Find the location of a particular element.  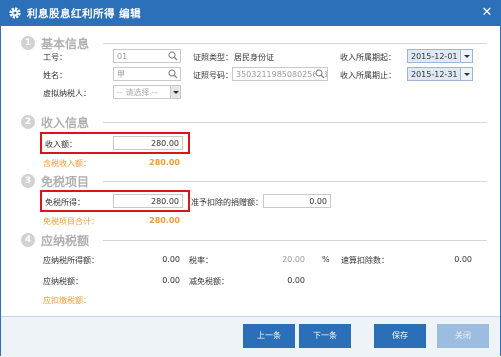

withholding-agent-label: 虚拟纳税人： is located at coordinates (67, 93).